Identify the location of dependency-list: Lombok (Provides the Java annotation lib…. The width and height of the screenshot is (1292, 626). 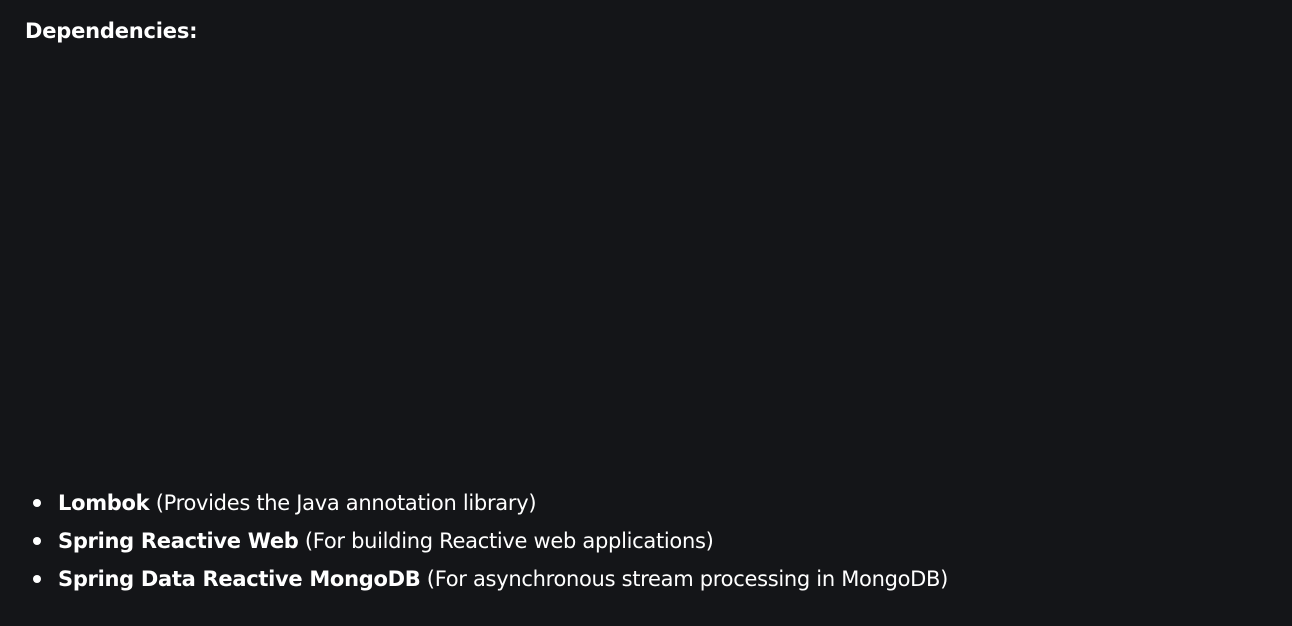
(474, 541).